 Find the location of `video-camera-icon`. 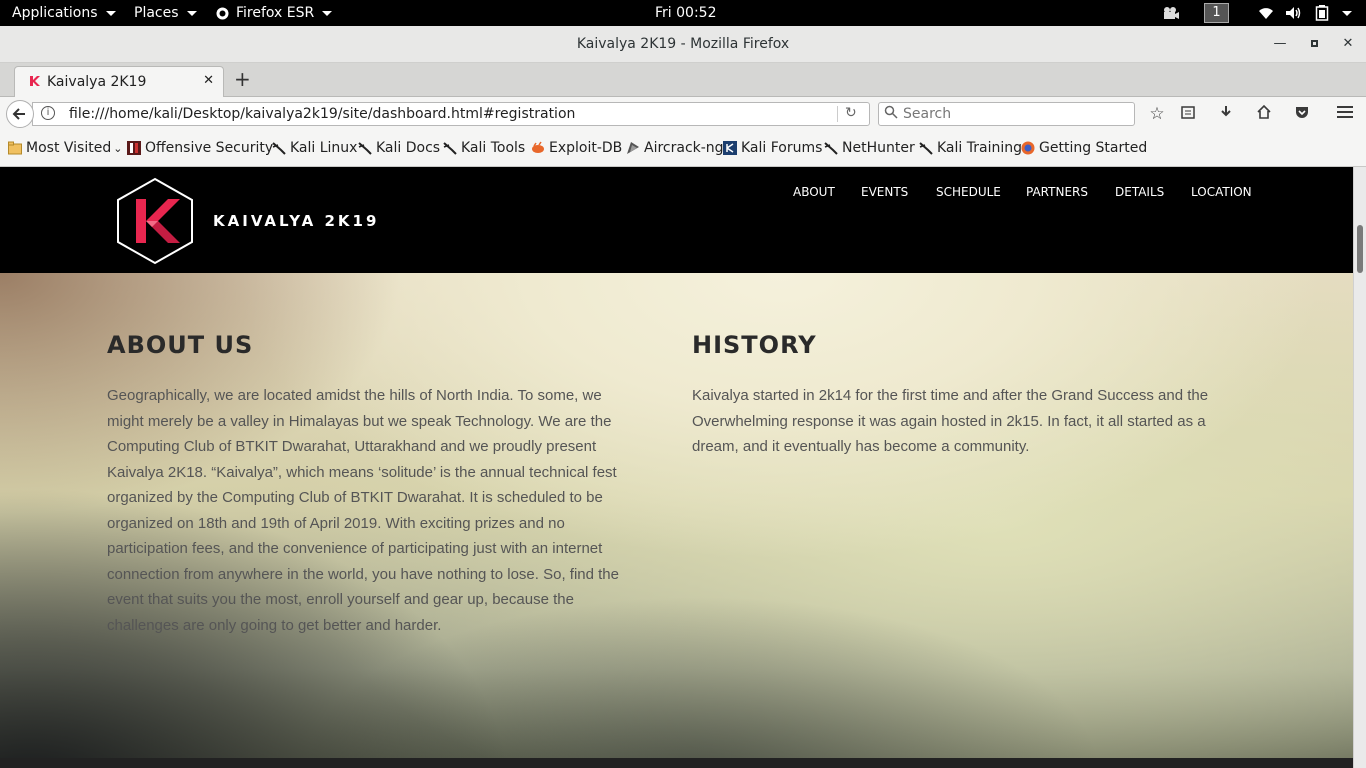

video-camera-icon is located at coordinates (1171, 13).